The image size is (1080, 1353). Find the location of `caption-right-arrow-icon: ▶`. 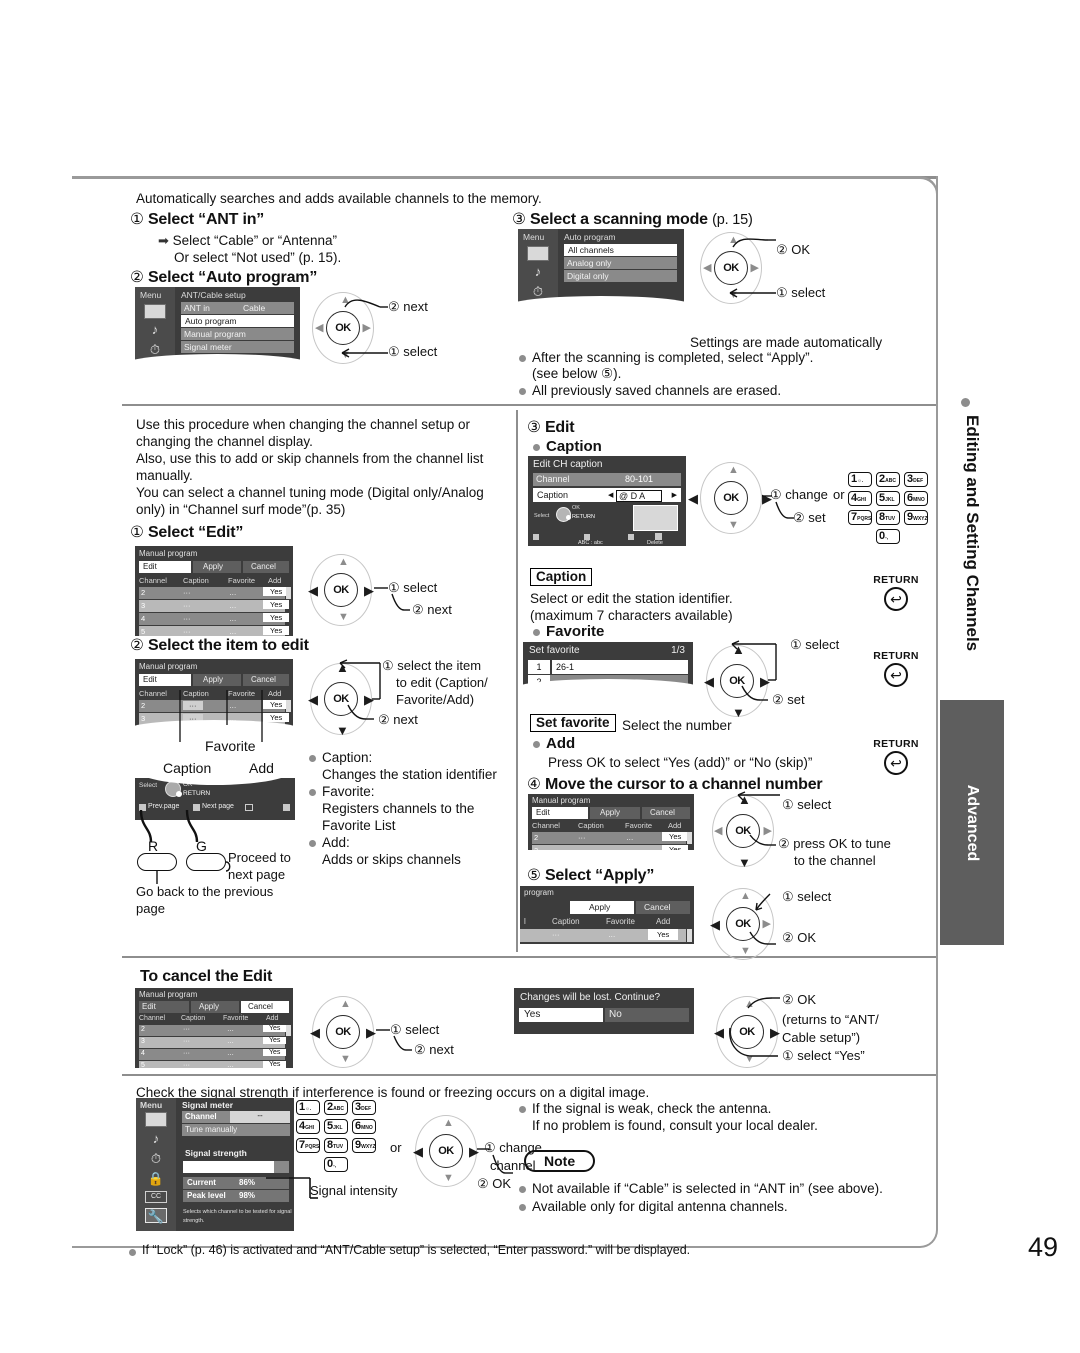

caption-right-arrow-icon: ▶ is located at coordinates (674, 495).